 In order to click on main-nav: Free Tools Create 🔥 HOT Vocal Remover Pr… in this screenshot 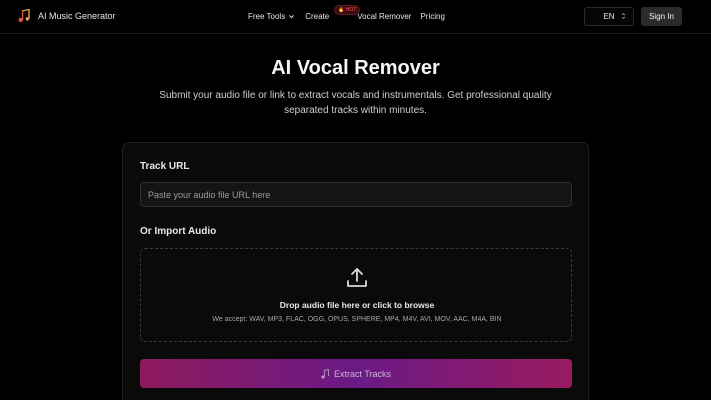, I will do `click(346, 13)`.